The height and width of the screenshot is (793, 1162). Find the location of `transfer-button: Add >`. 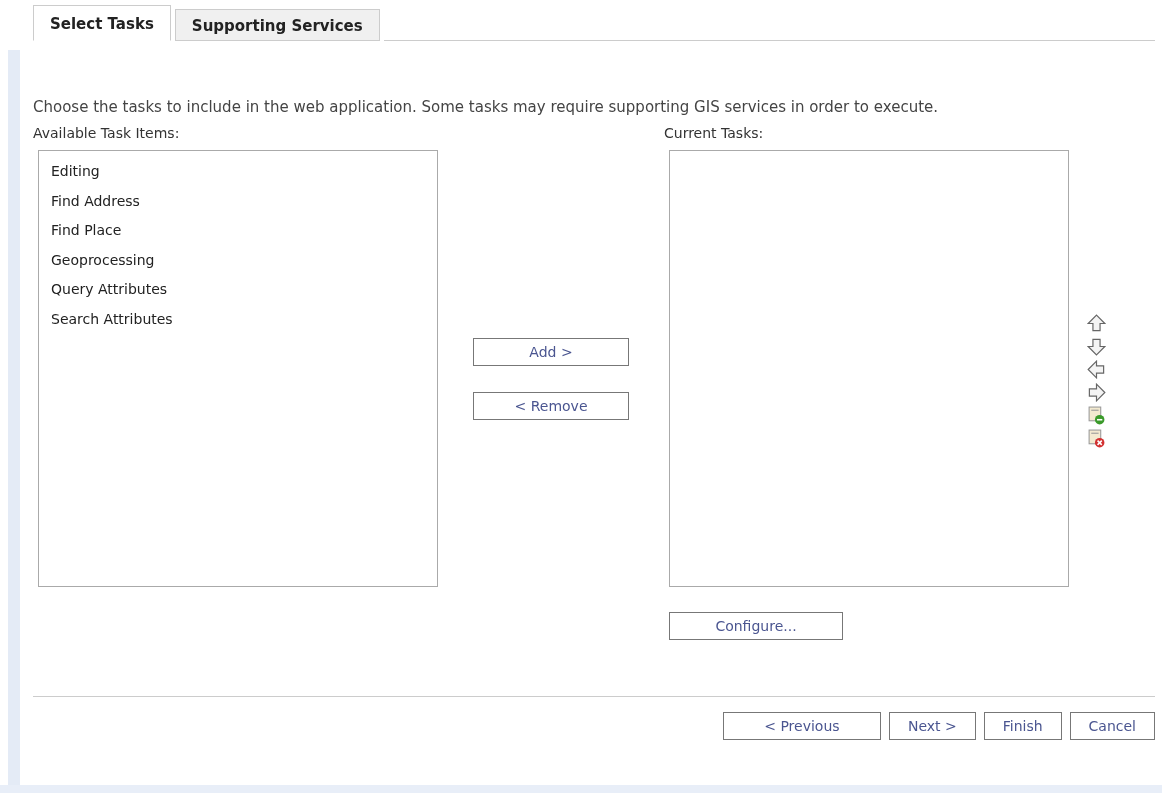

transfer-button: Add > is located at coordinates (551, 352).